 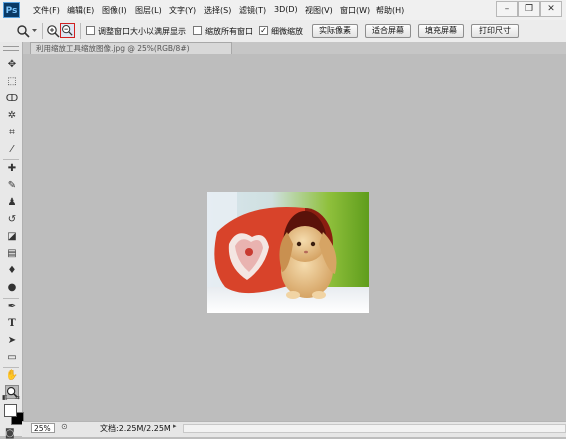 I want to click on print-size-button: 打印尺寸, so click(x=495, y=31).